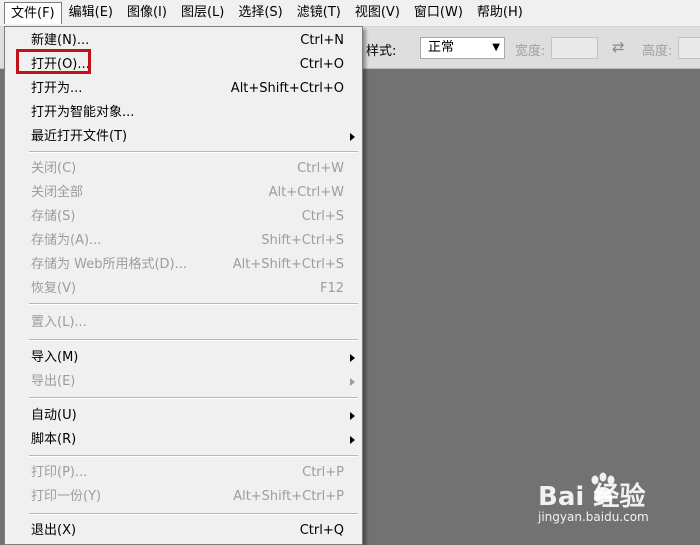 This screenshot has height=545, width=700. I want to click on height-label: 高度:, so click(657, 51).